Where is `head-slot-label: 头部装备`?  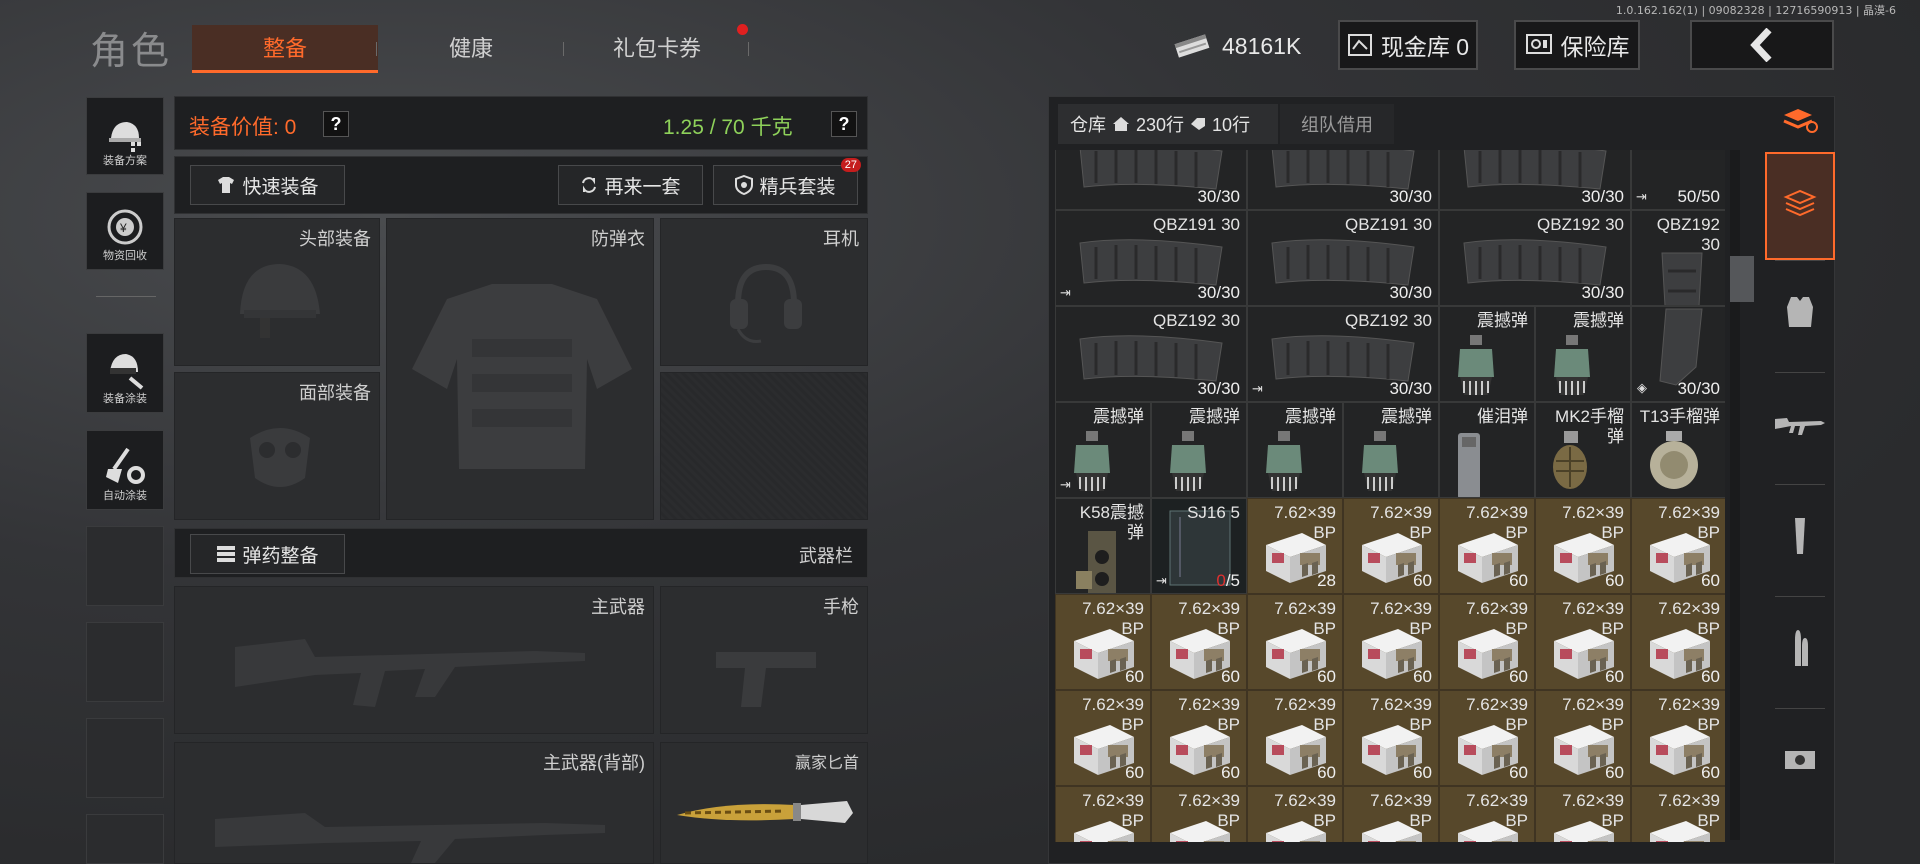 head-slot-label: 头部装备 is located at coordinates (335, 239).